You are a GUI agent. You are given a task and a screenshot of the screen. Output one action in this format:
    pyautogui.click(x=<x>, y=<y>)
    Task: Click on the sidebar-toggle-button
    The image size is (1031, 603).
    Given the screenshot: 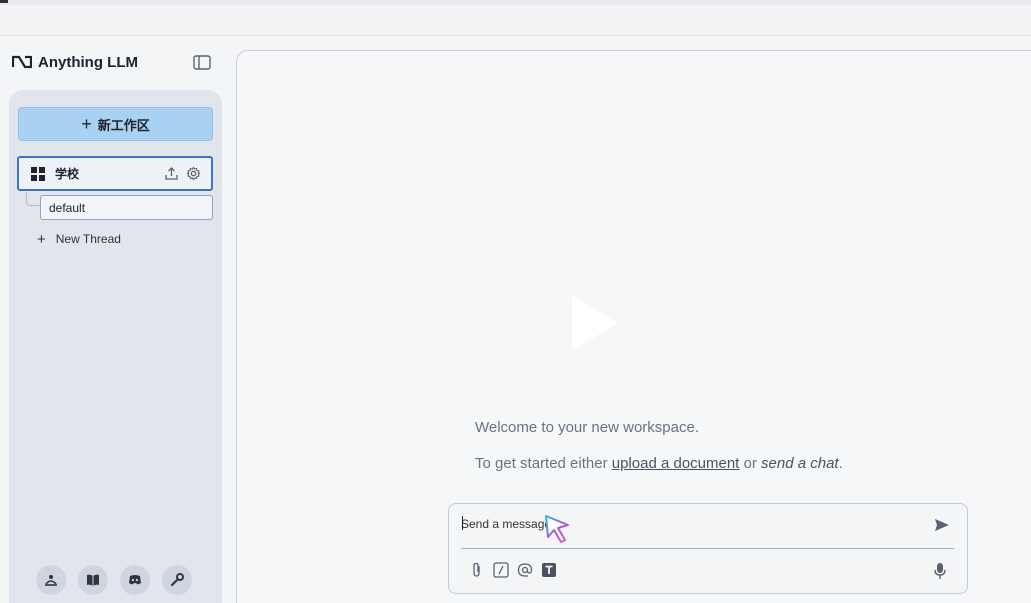 What is the action you would take?
    pyautogui.click(x=202, y=62)
    